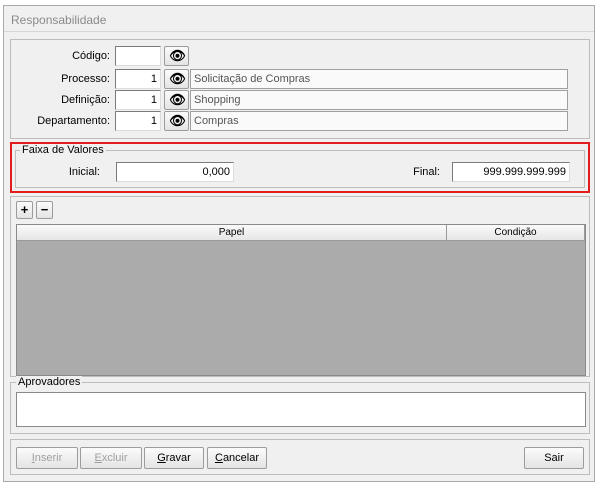  What do you see at coordinates (138, 100) in the screenshot?
I see `definicao-input: 1` at bounding box center [138, 100].